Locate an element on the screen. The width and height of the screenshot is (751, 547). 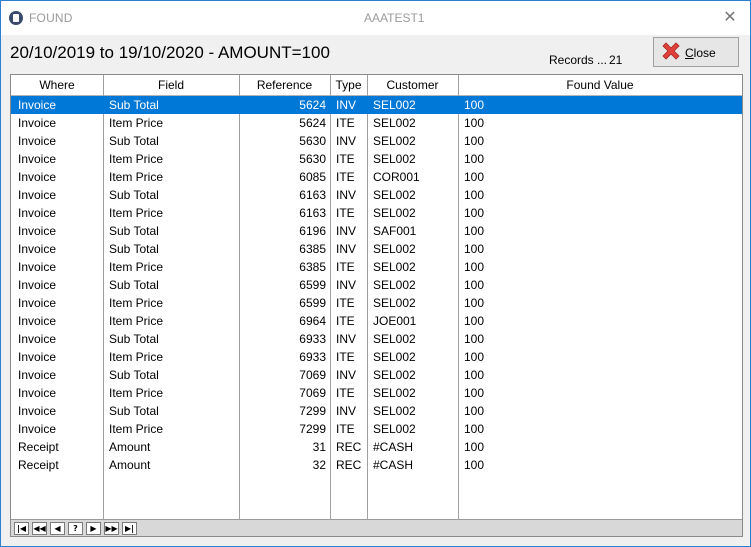
column-header-customer: Customer is located at coordinates (412, 85).